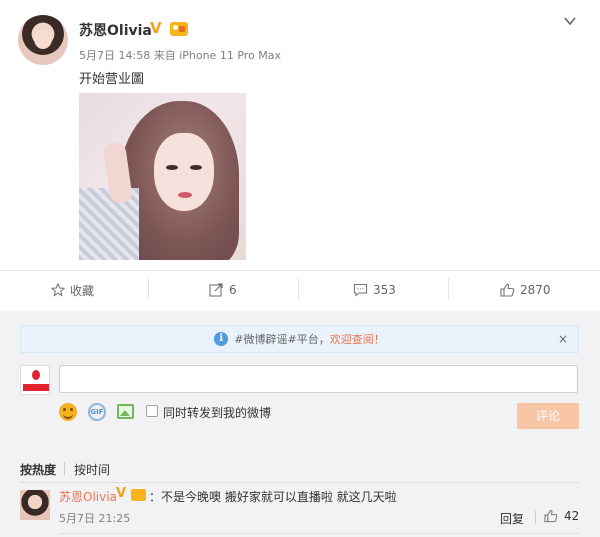  Describe the element at coordinates (572, 516) in the screenshot. I see `comment-like-count: 42` at that location.